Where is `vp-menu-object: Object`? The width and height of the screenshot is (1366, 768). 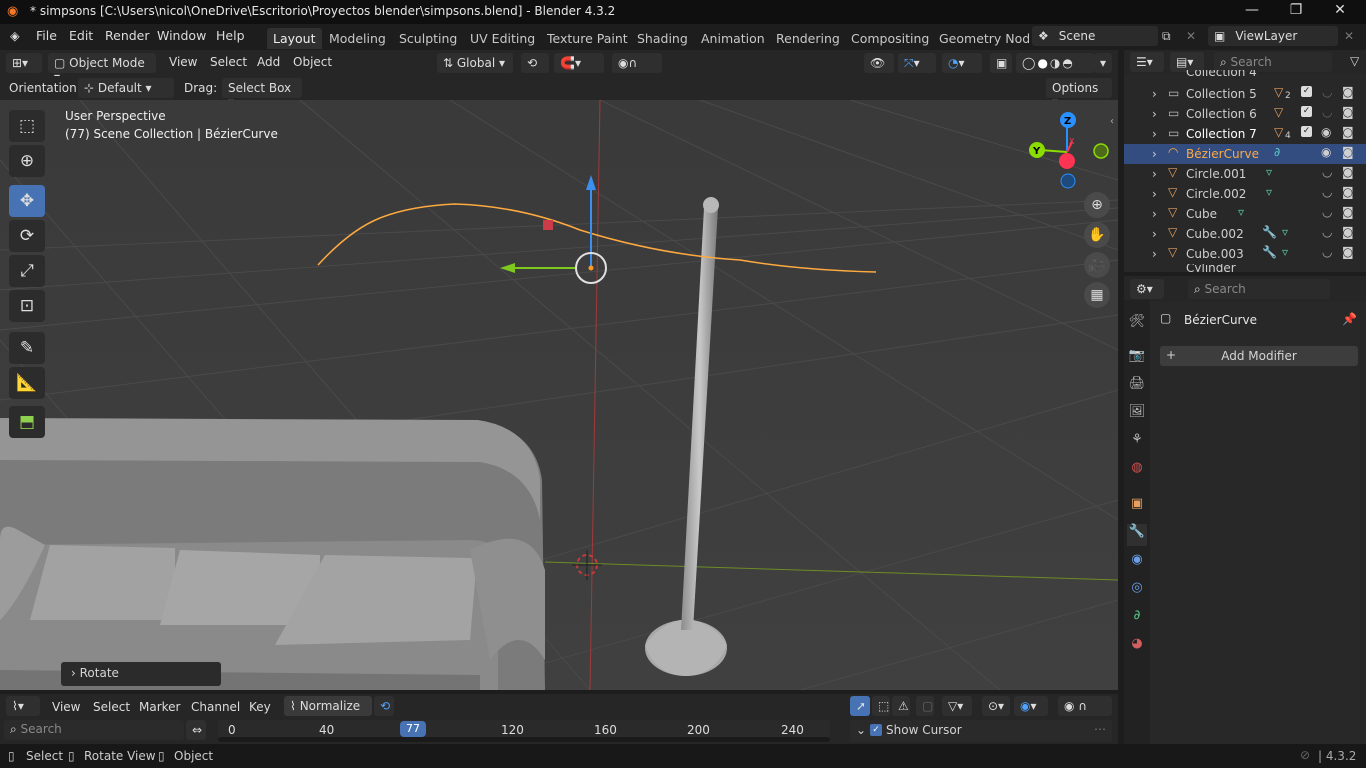 vp-menu-object: Object is located at coordinates (312, 62).